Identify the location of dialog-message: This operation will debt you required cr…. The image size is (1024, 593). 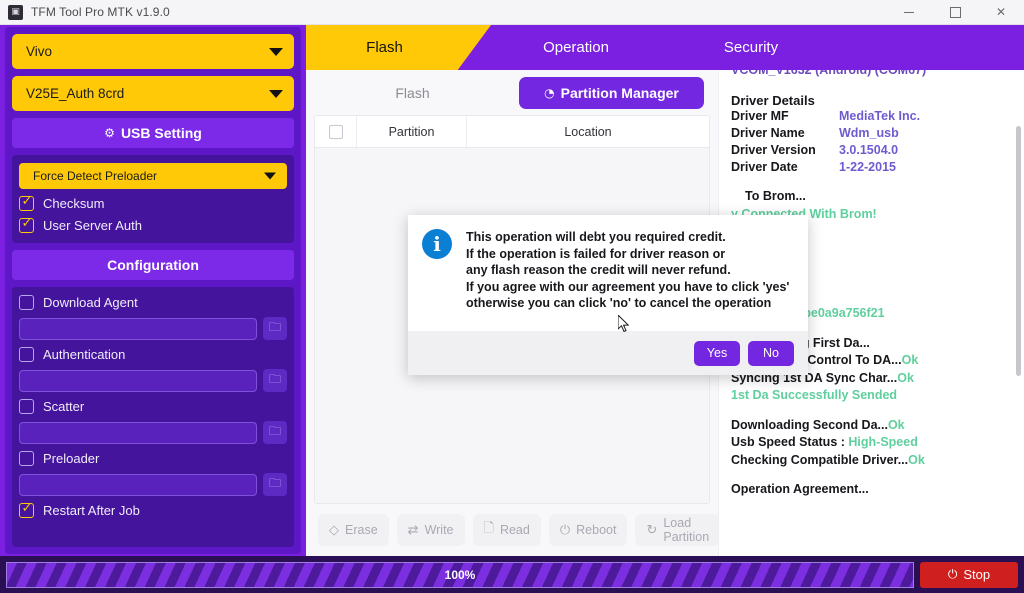
(627, 277).